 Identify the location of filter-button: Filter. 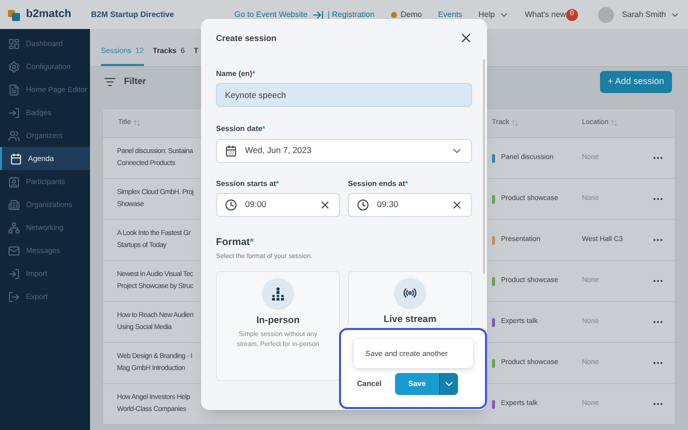
(125, 82).